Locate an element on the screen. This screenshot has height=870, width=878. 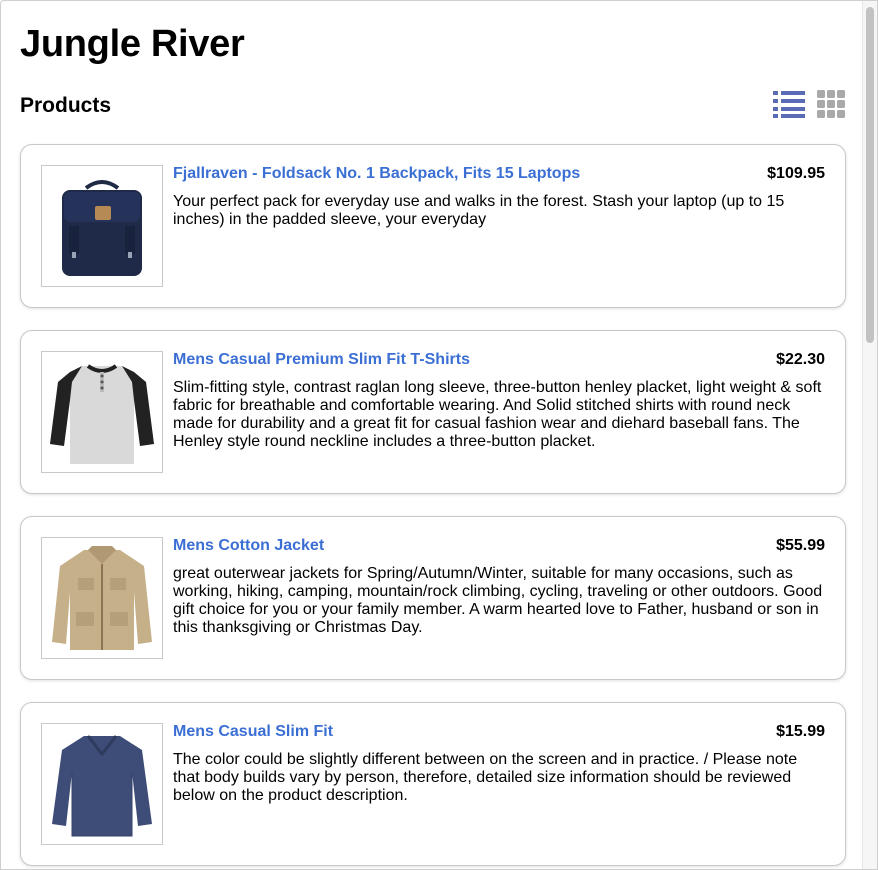
product-price: $109.95 is located at coordinates (796, 173).